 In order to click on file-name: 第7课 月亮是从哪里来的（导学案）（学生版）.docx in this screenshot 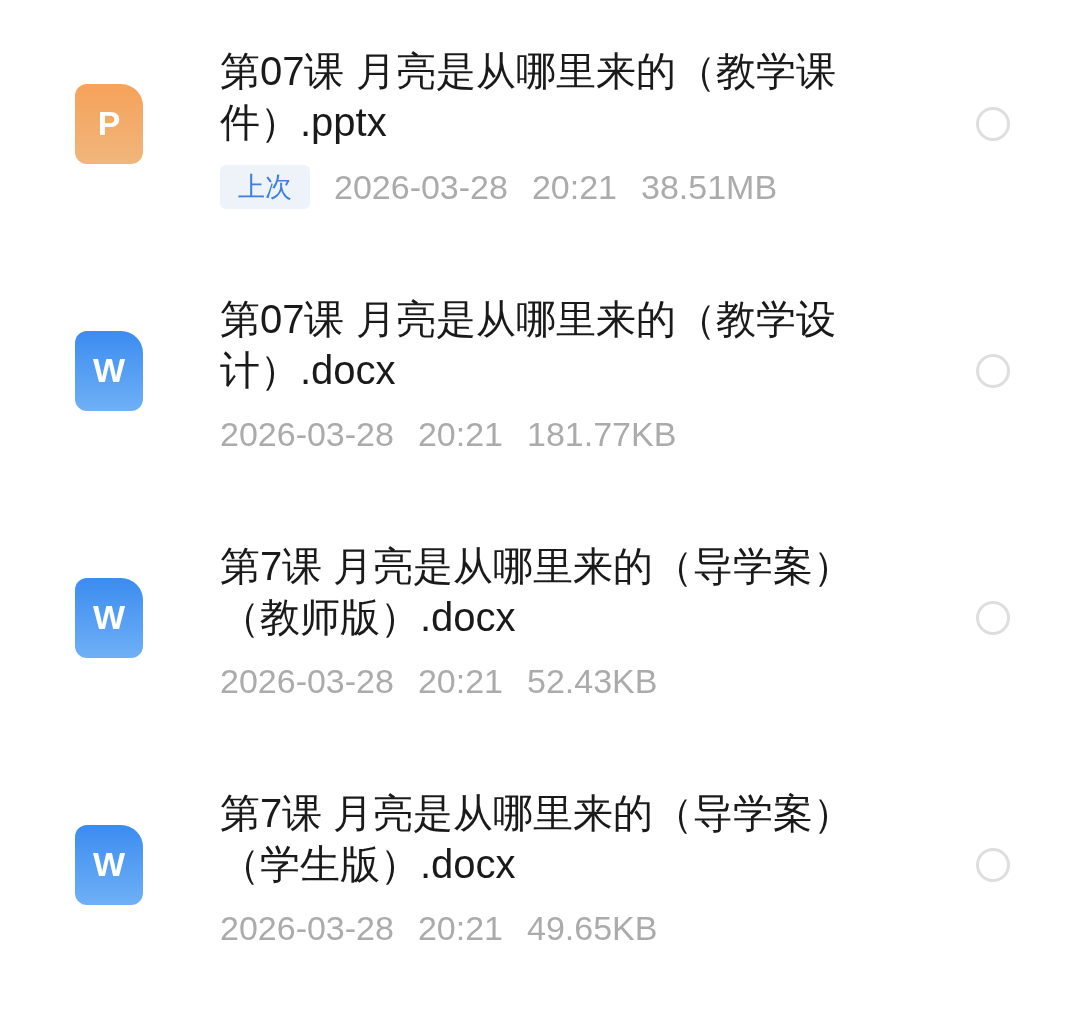, I will do `click(545, 839)`.